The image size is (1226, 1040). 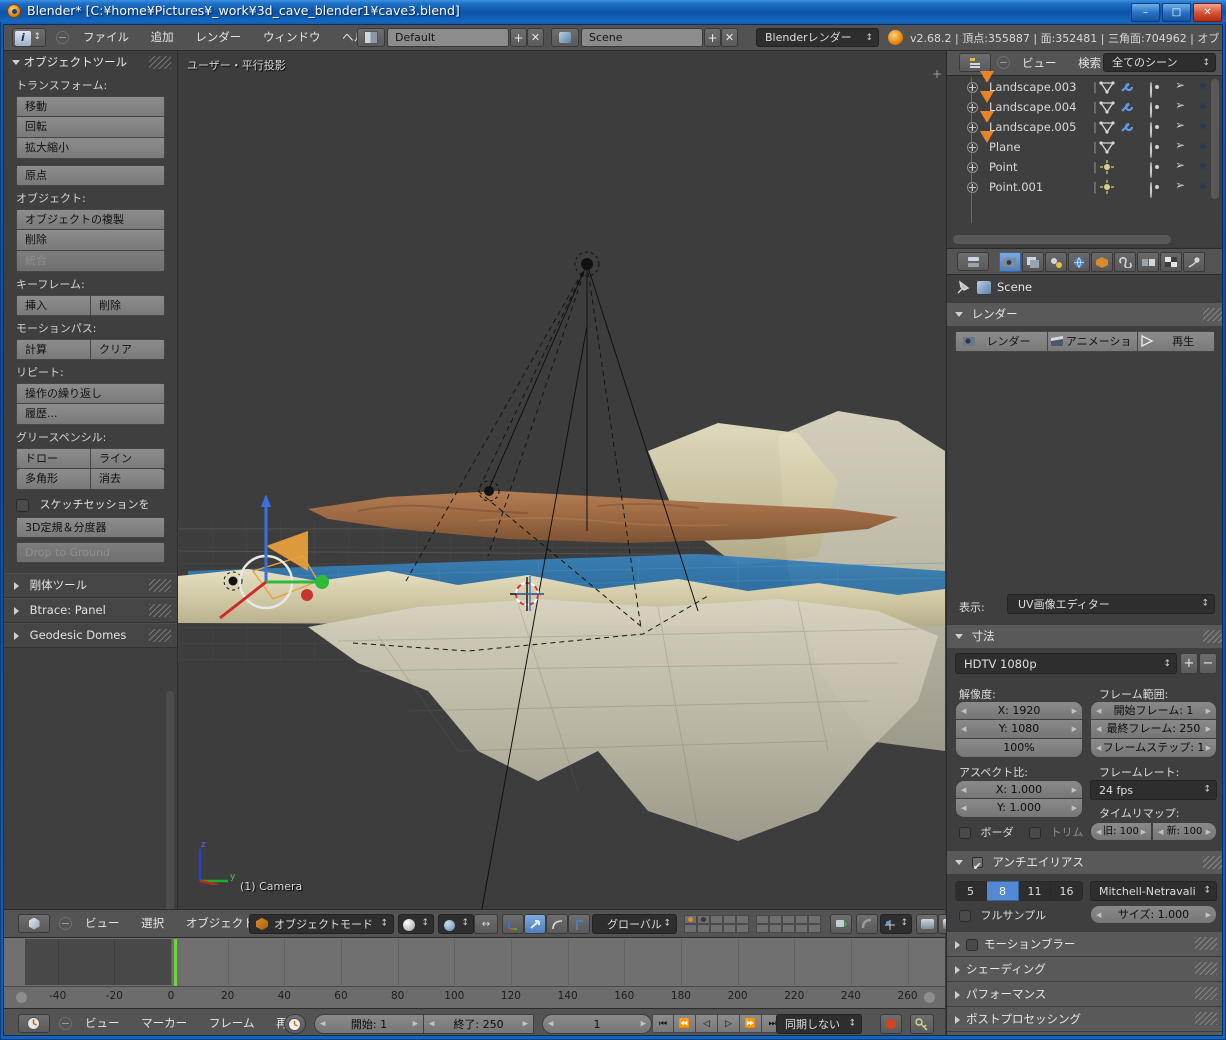 I want to click on collapsed-panel-header: パフォーマンス, so click(x=1084, y=994).